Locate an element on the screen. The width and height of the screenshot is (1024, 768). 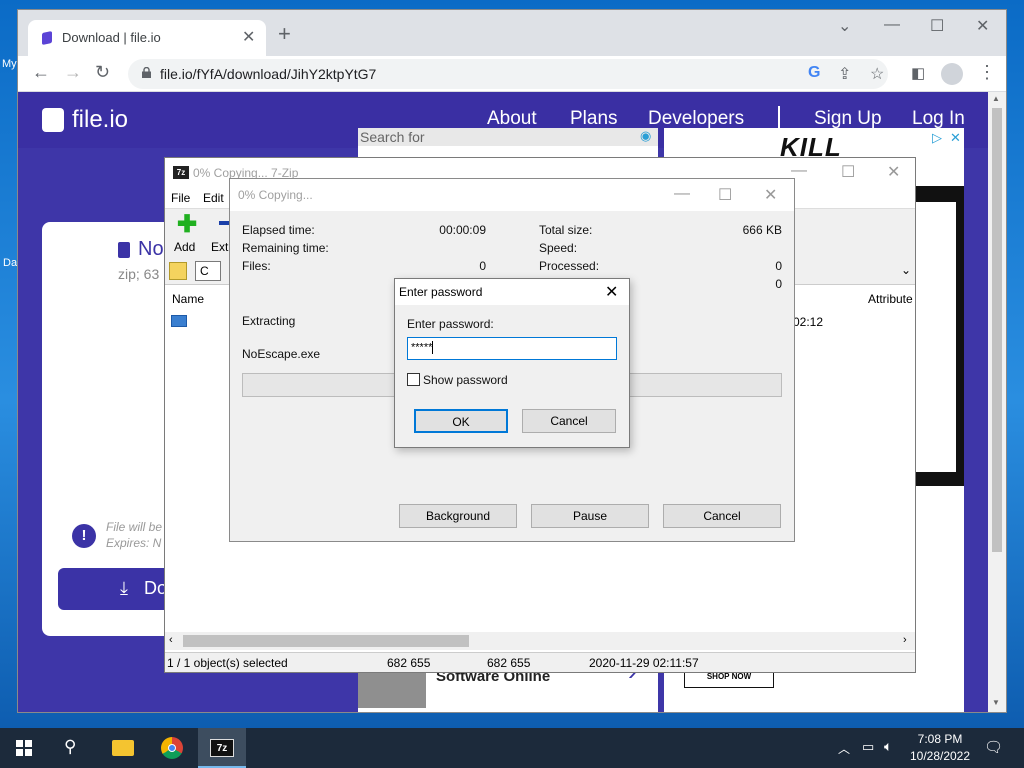
exe-file-icon is located at coordinates (179, 321).